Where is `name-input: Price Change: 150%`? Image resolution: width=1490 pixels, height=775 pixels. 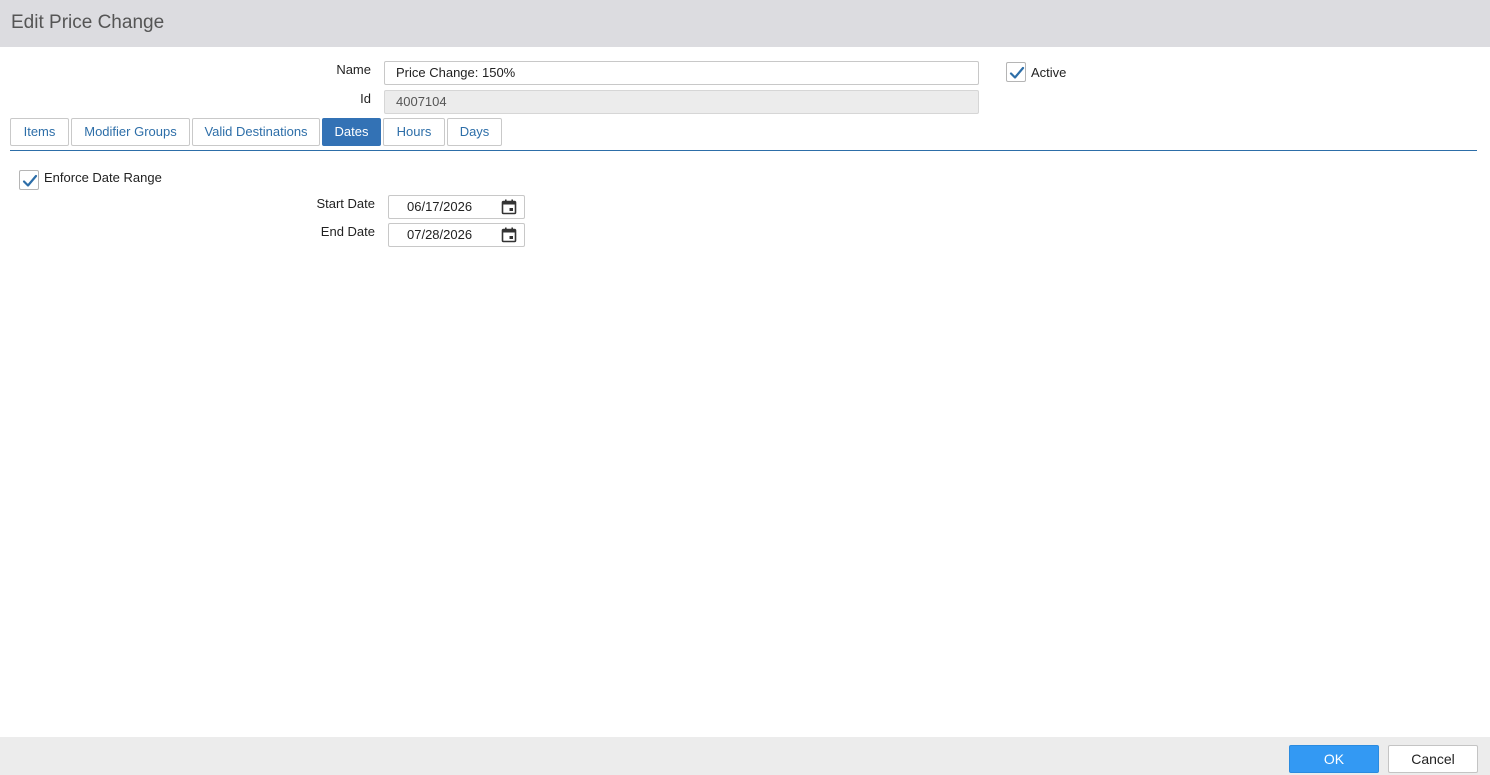 name-input: Price Change: 150% is located at coordinates (681, 73).